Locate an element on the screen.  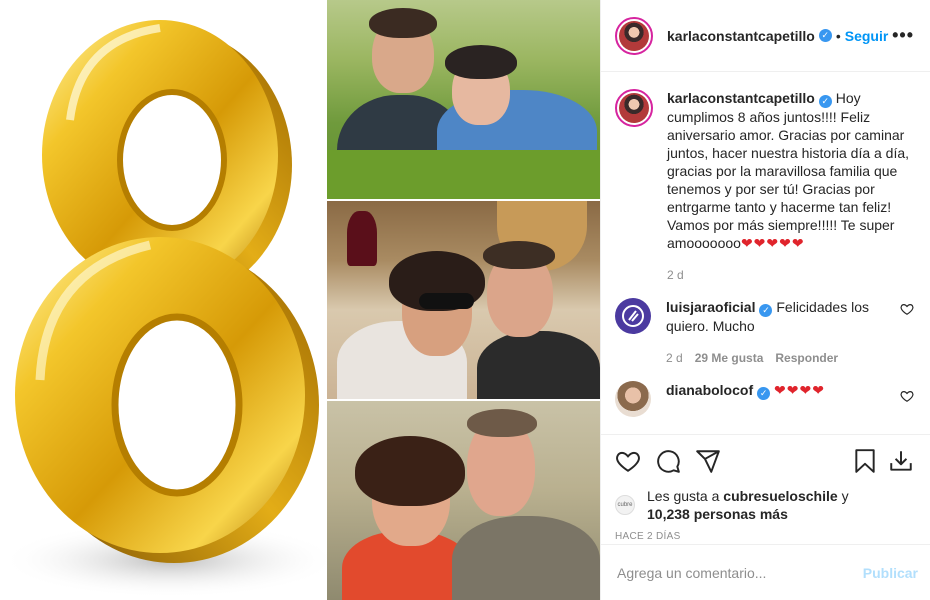
caption-time: 2 d is located at coordinates (675, 275).